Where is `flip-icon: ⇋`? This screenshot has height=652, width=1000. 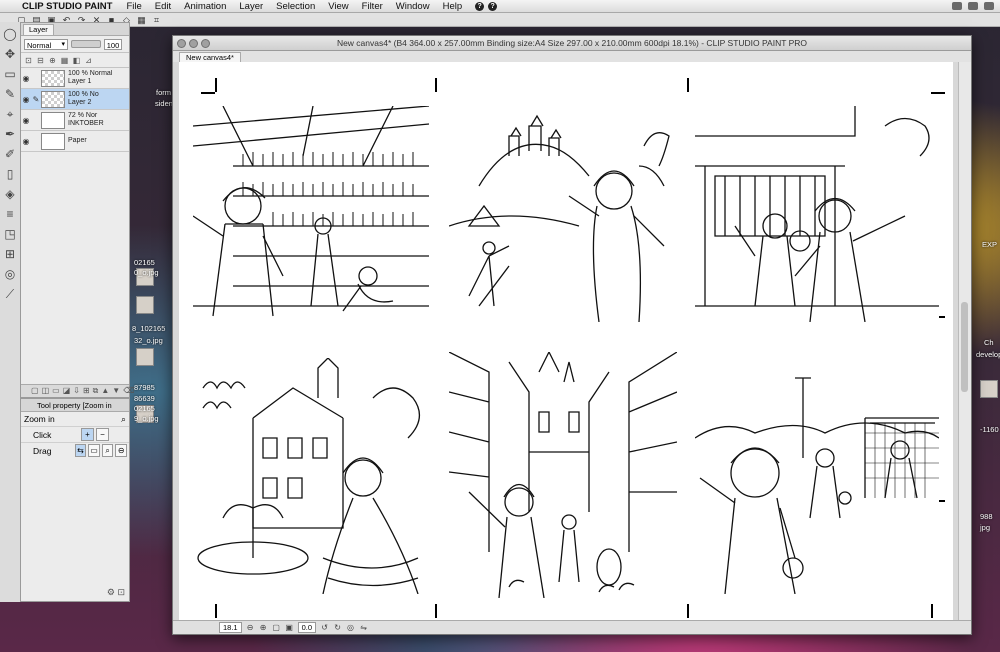 flip-icon: ⇋ is located at coordinates (363, 627).